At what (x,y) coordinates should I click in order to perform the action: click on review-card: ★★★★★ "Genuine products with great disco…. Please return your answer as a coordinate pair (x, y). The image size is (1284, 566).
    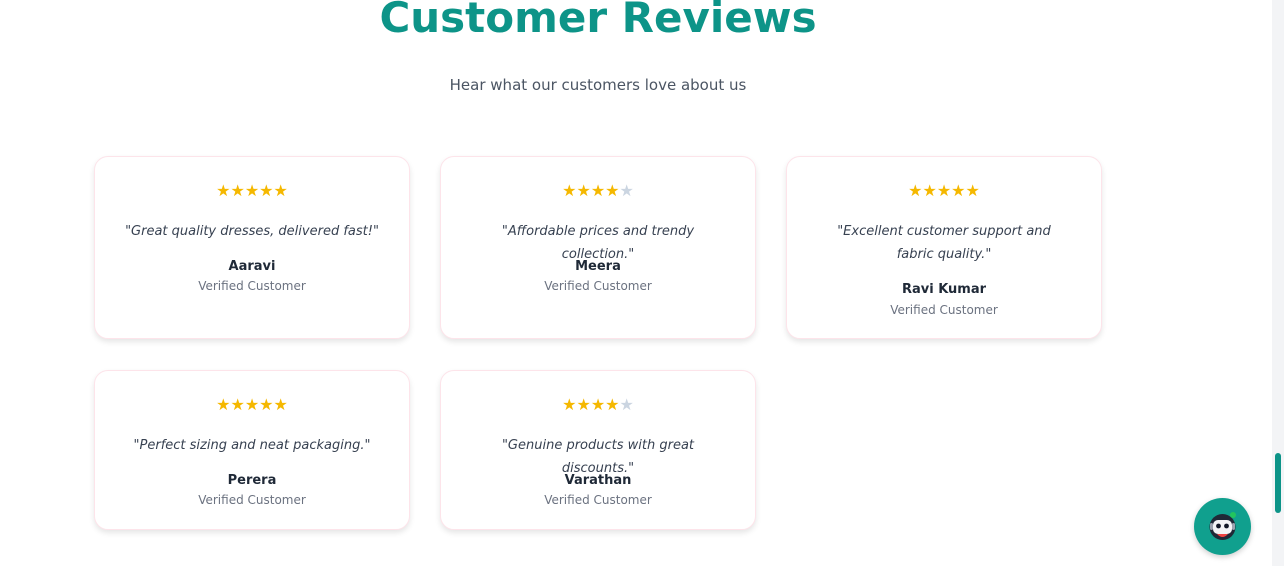
    Looking at the image, I should click on (598, 450).